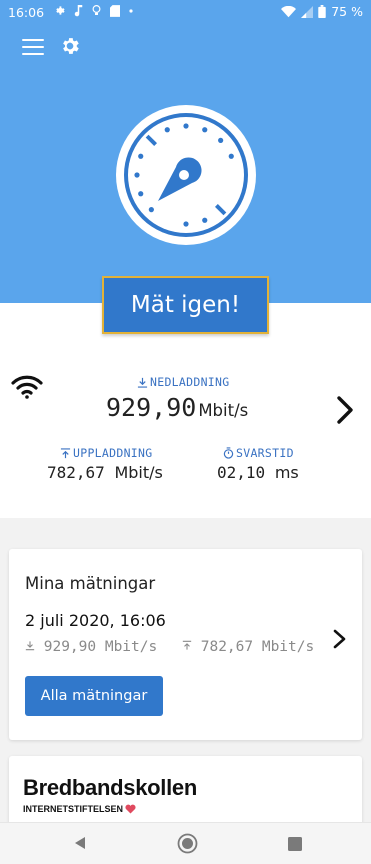 This screenshot has width=371, height=864. What do you see at coordinates (190, 382) in the screenshot?
I see `download-label-text: NEDLADDNING` at bounding box center [190, 382].